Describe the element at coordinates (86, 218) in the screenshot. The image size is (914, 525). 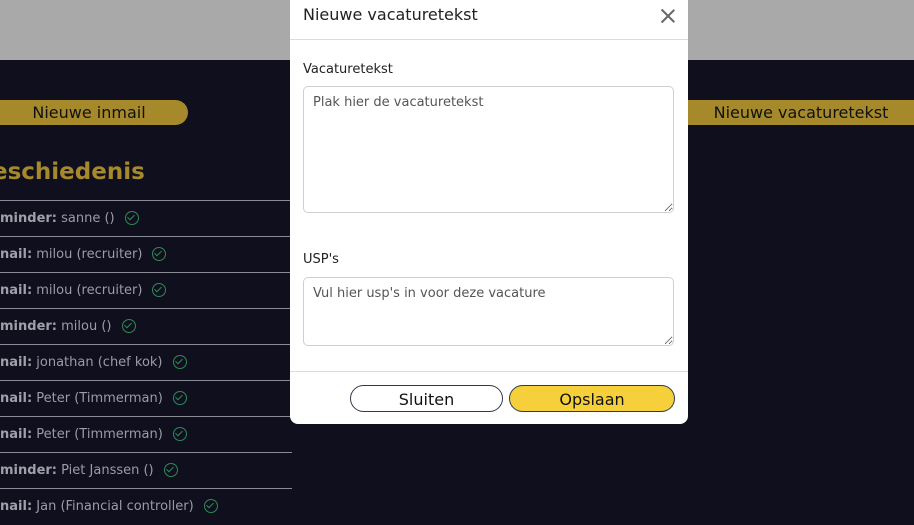
I see `history-name: sanne ()` at that location.